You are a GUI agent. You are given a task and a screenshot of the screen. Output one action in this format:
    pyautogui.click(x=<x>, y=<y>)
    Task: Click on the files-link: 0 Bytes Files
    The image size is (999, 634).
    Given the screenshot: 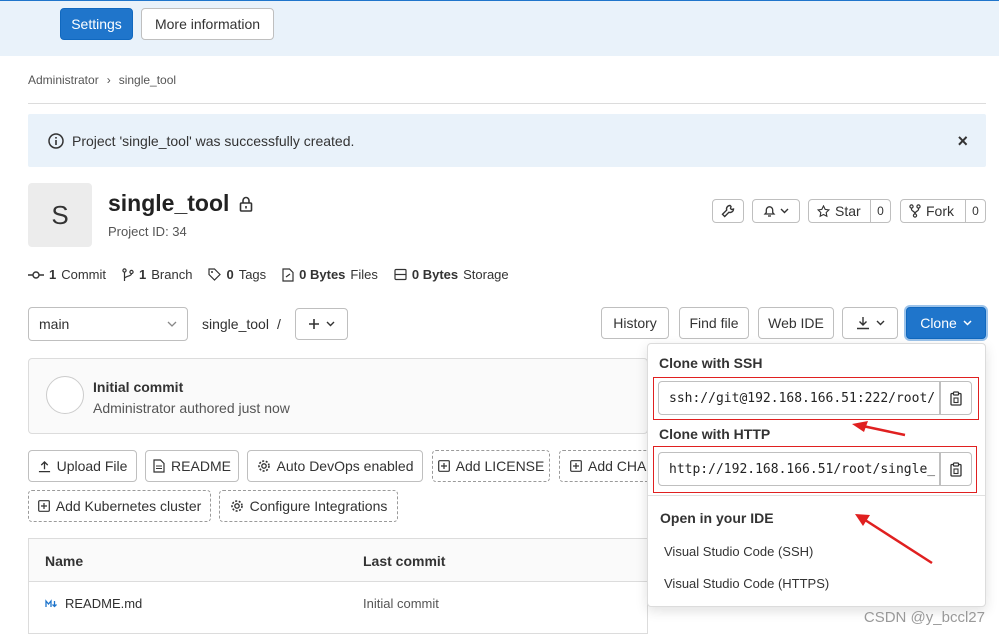 What is the action you would take?
    pyautogui.click(x=330, y=274)
    